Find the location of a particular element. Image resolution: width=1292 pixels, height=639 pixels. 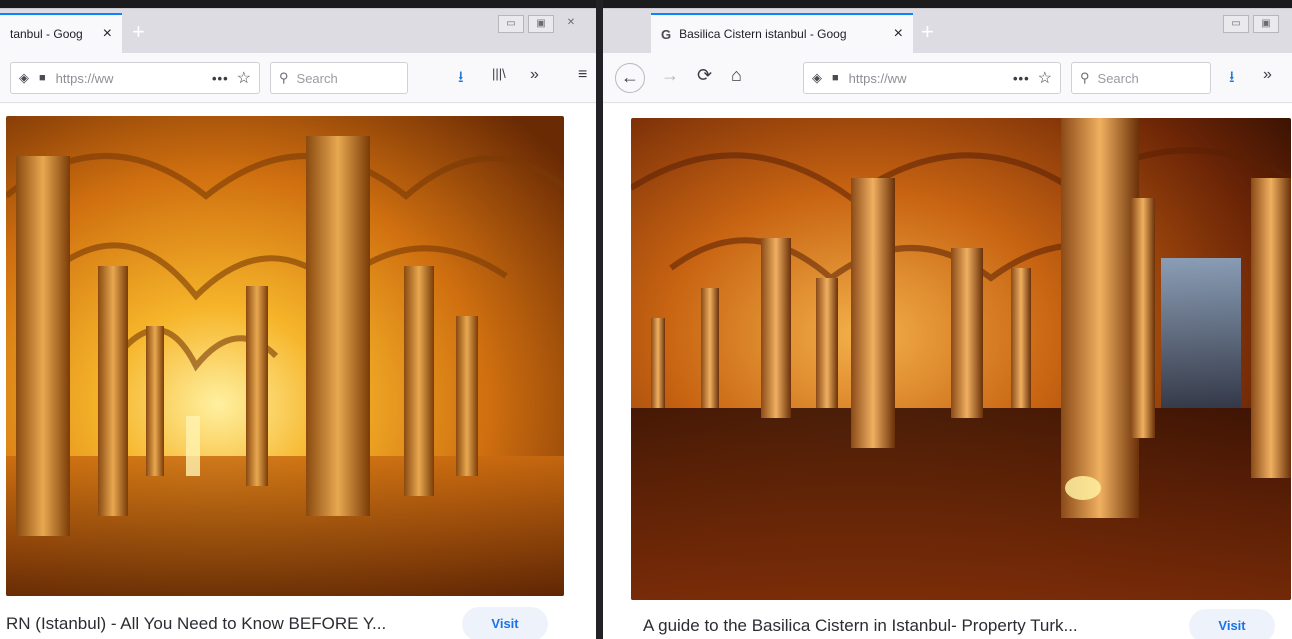

tab-google: G Basilica Cistern istanbul - Goog × is located at coordinates (782, 33).